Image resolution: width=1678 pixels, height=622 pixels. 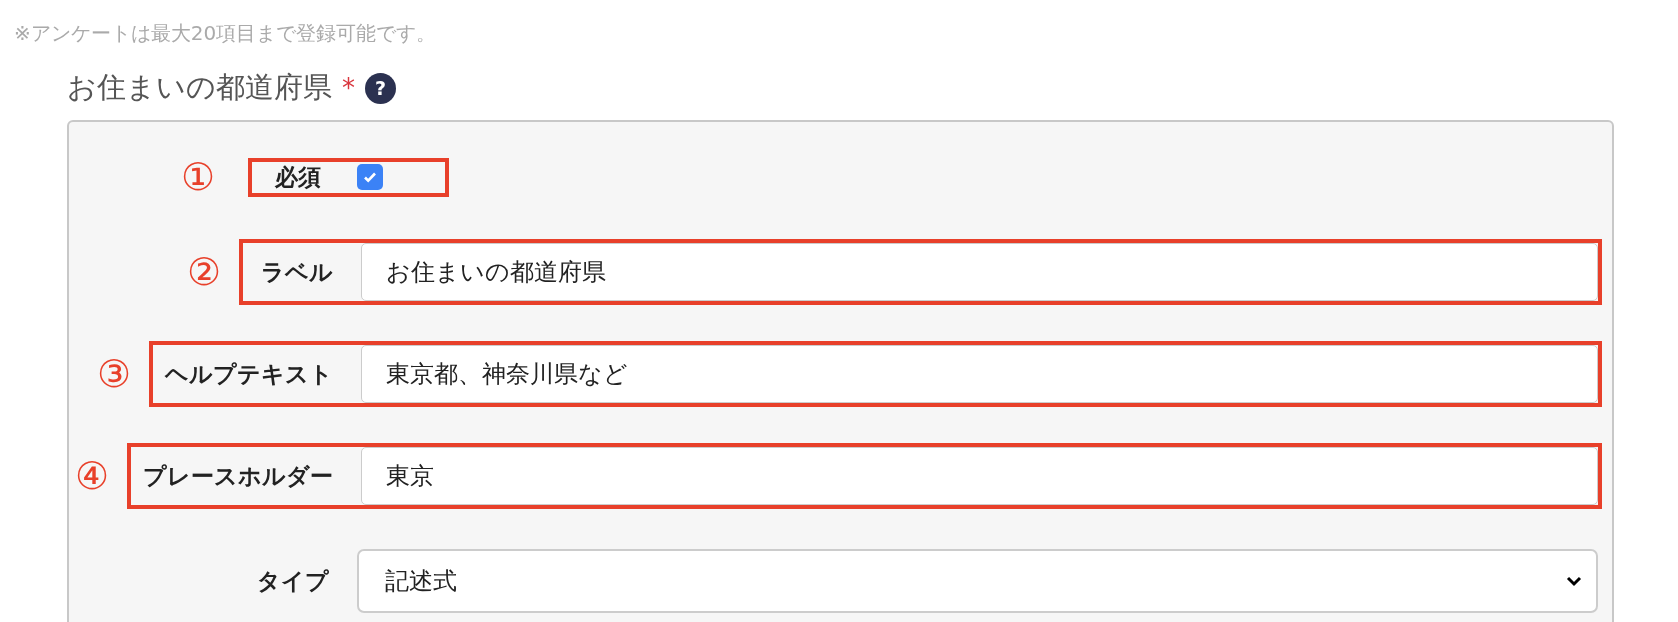 What do you see at coordinates (298, 177) in the screenshot?
I see `field-label: 必須` at bounding box center [298, 177].